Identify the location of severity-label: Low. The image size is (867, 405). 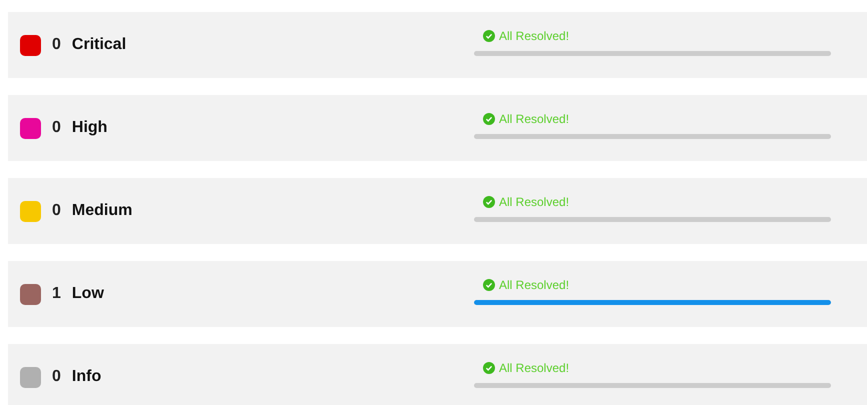
(88, 294).